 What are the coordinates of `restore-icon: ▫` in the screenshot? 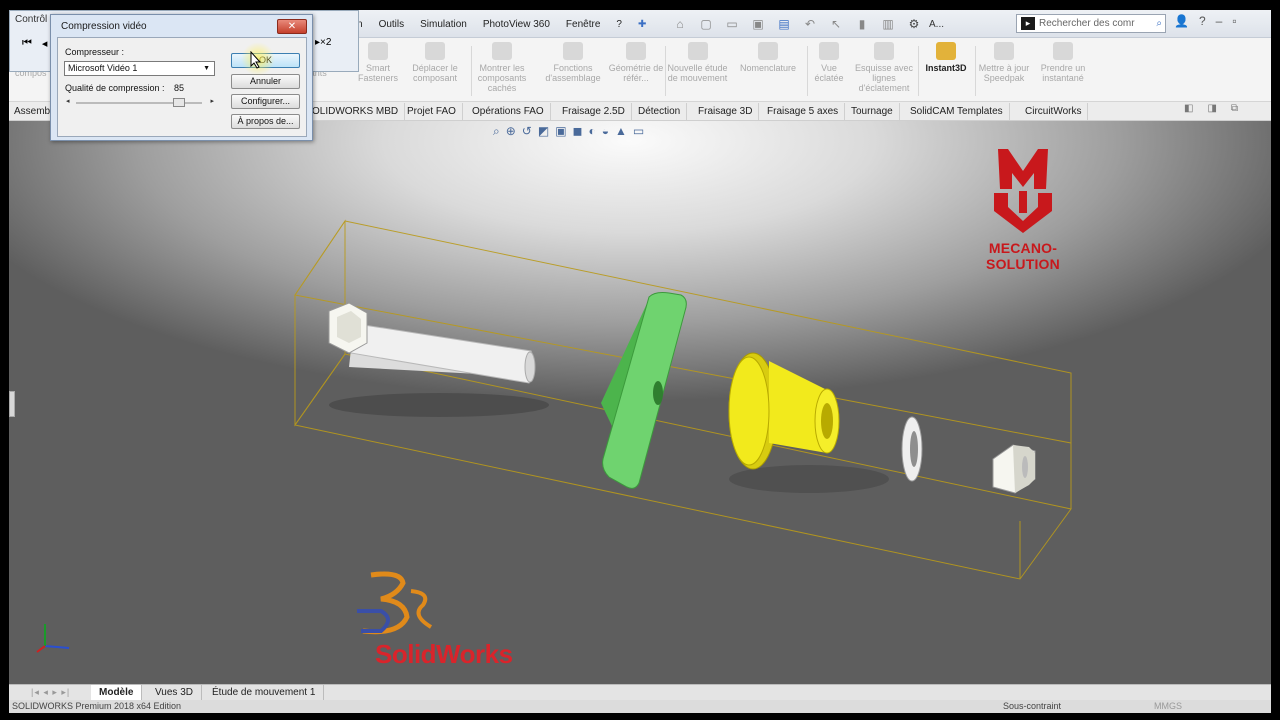 It's located at (1234, 21).